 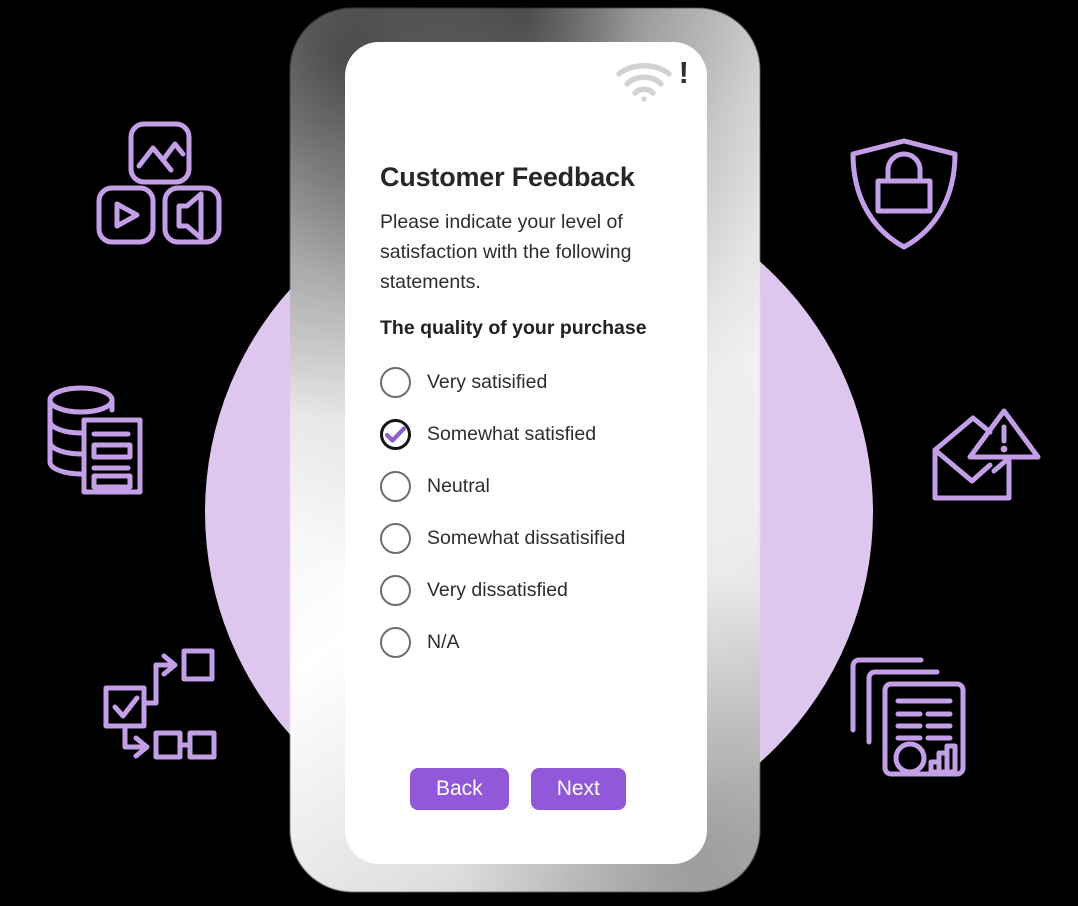 What do you see at coordinates (643, 82) in the screenshot?
I see `wifi-icon` at bounding box center [643, 82].